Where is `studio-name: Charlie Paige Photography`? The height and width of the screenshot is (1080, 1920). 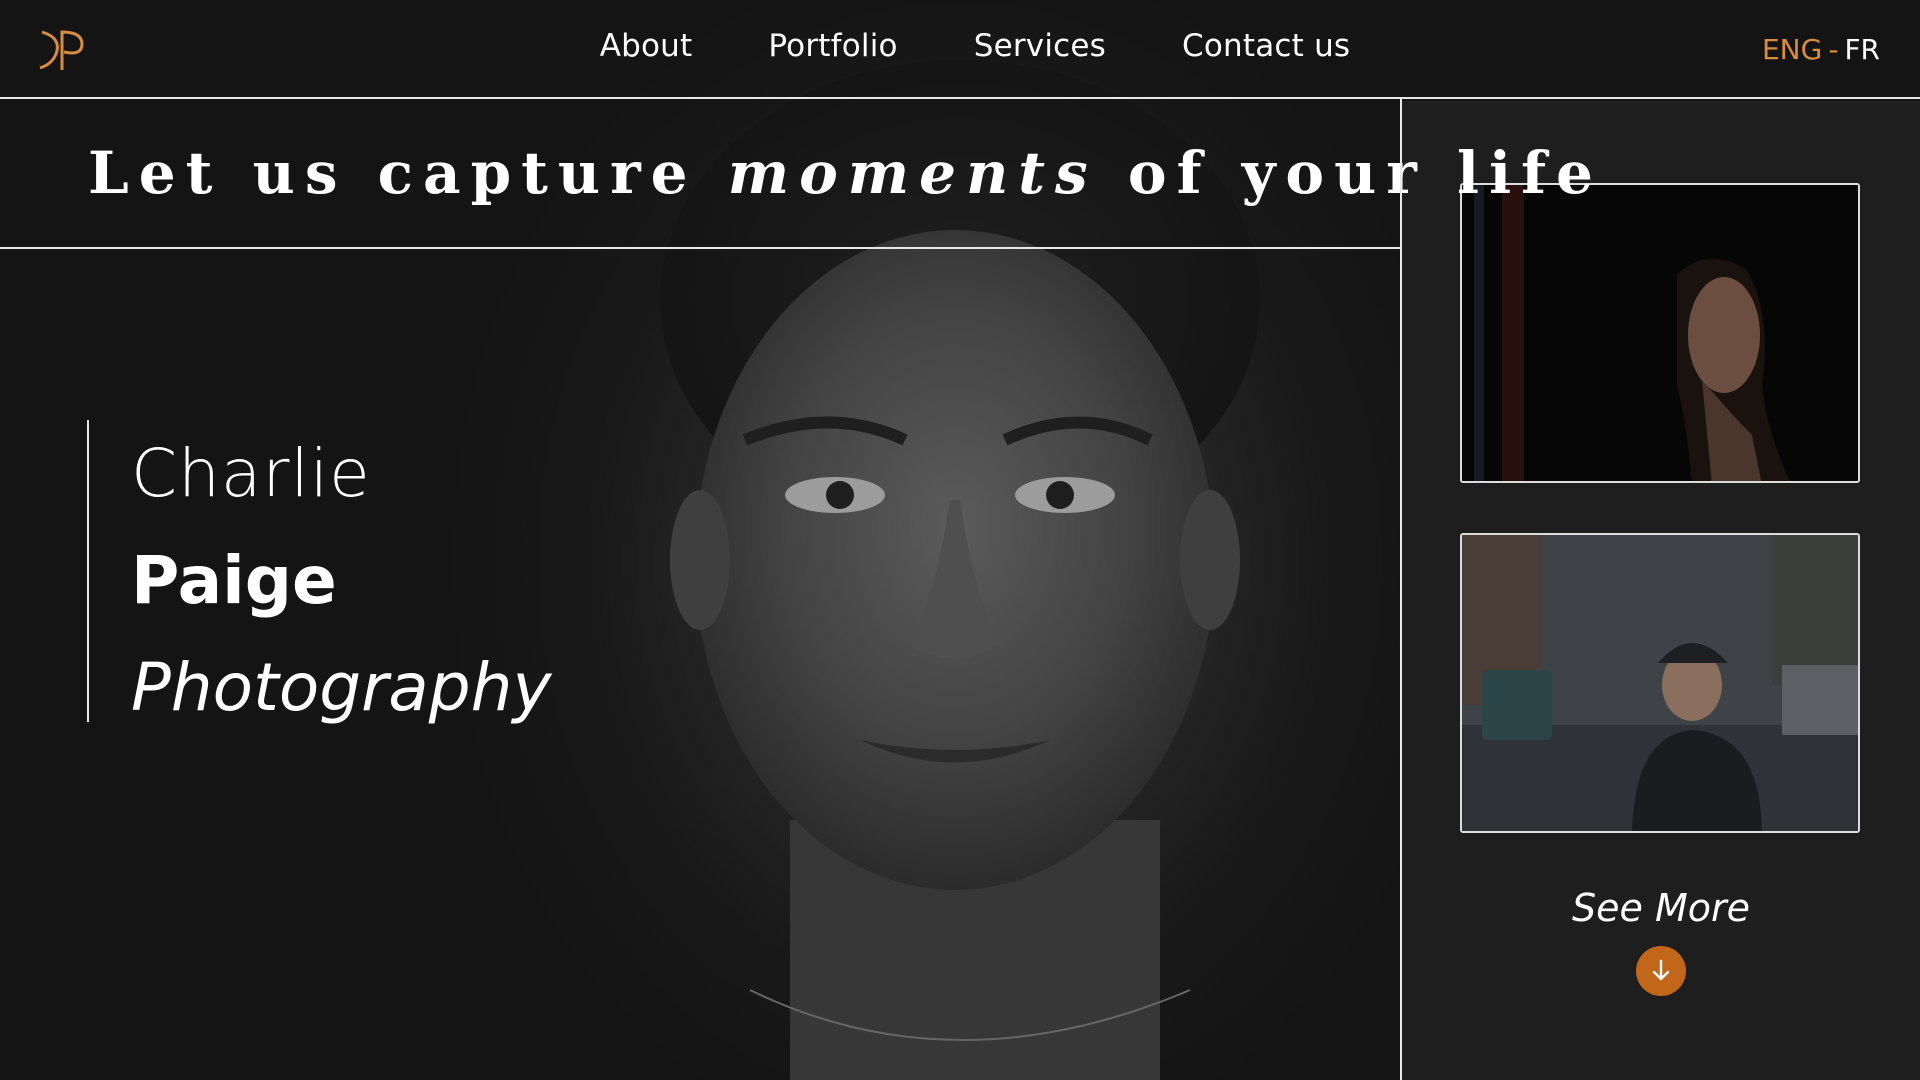 studio-name: Charlie Paige Photography is located at coordinates (319, 573).